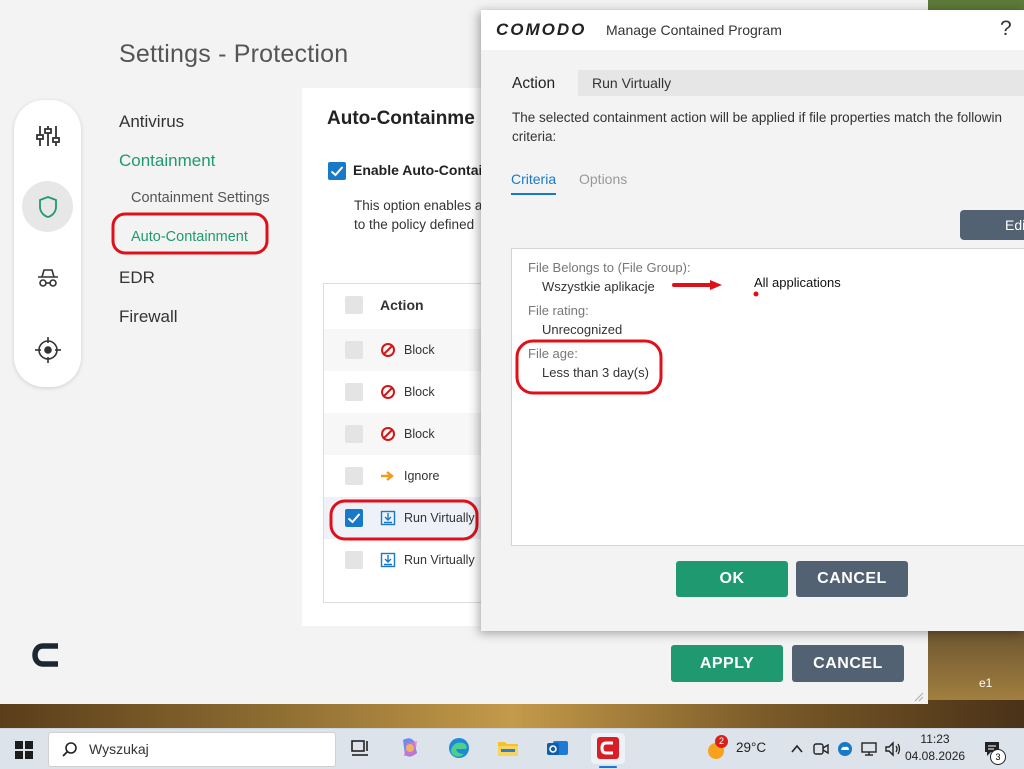 This screenshot has width=1024, height=769. Describe the element at coordinates (1006, 29) in the screenshot. I see `help-button: ?` at that location.